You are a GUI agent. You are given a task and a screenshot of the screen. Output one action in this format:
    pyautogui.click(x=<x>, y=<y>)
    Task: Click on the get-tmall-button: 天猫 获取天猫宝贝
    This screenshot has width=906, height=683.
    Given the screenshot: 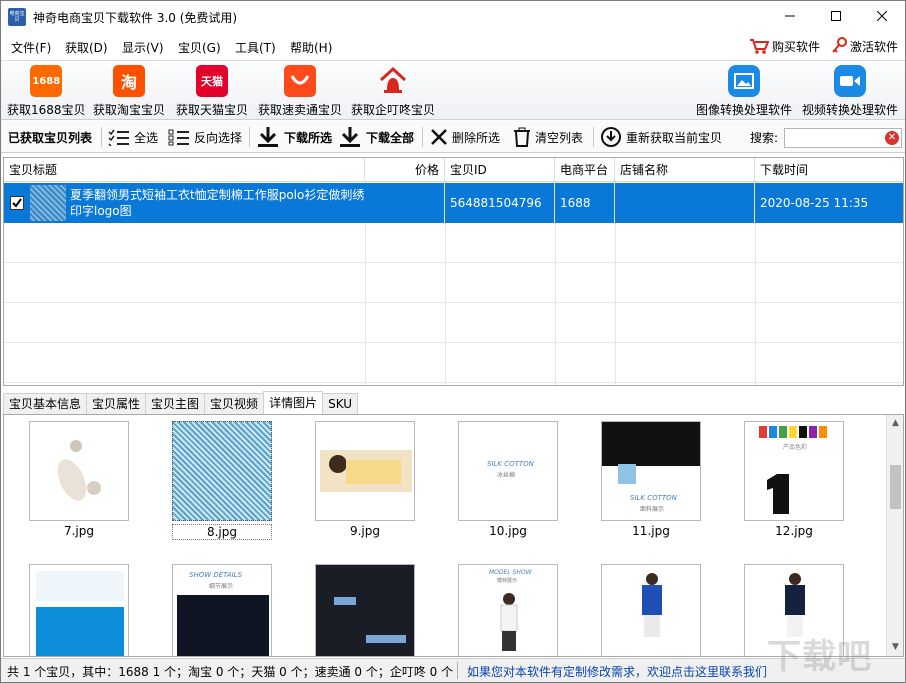 What is the action you would take?
    pyautogui.click(x=212, y=91)
    